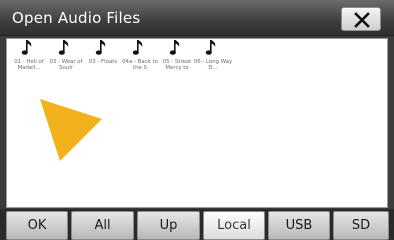 This screenshot has width=394, height=240. I want to click on up-button: Up, so click(168, 225).